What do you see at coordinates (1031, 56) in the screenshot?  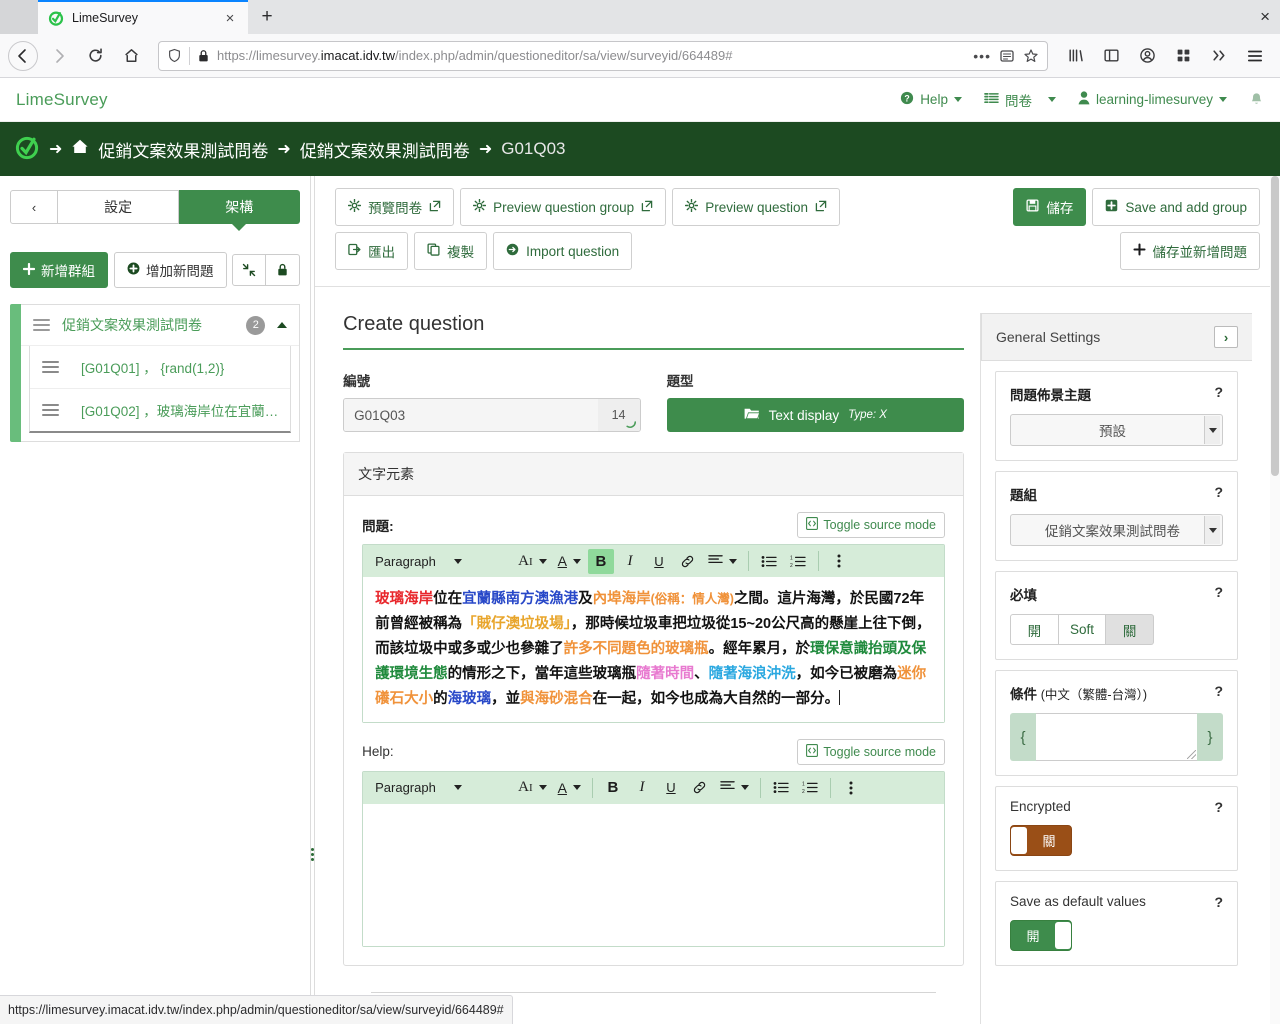 I see `bookmark-star-icon` at bounding box center [1031, 56].